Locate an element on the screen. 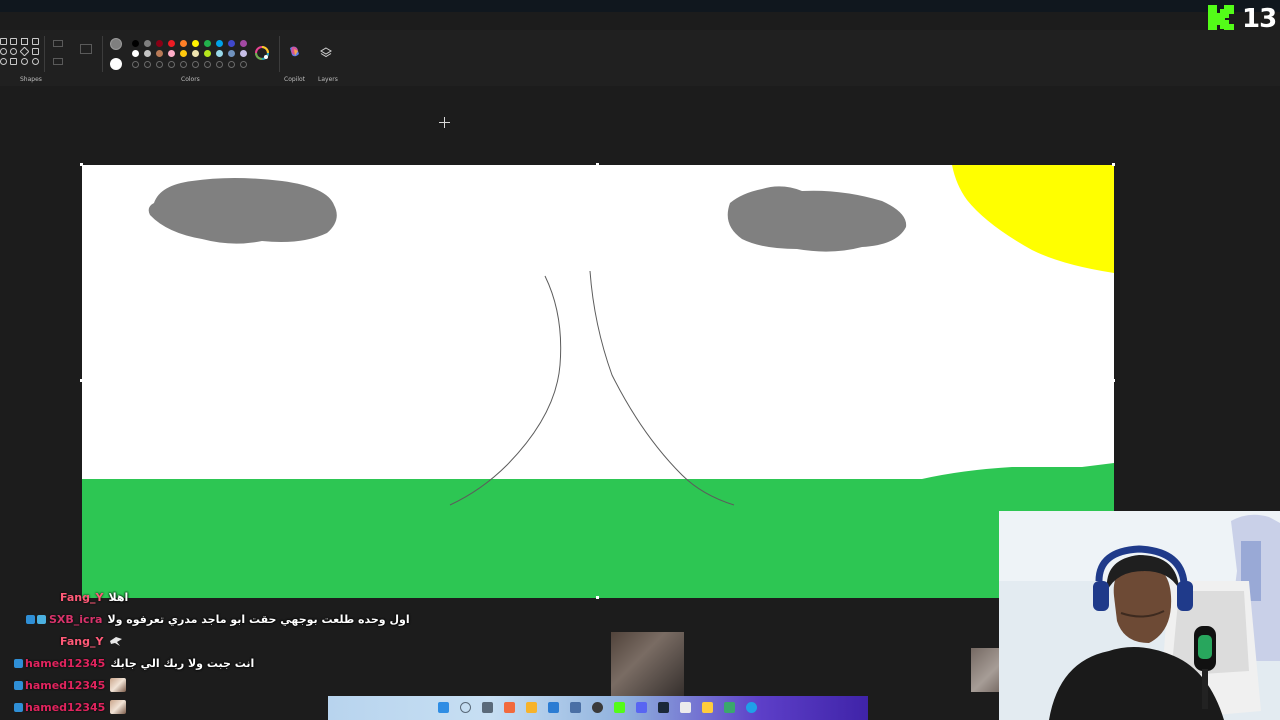  chat-message: hamed12345 is located at coordinates (70, 685).